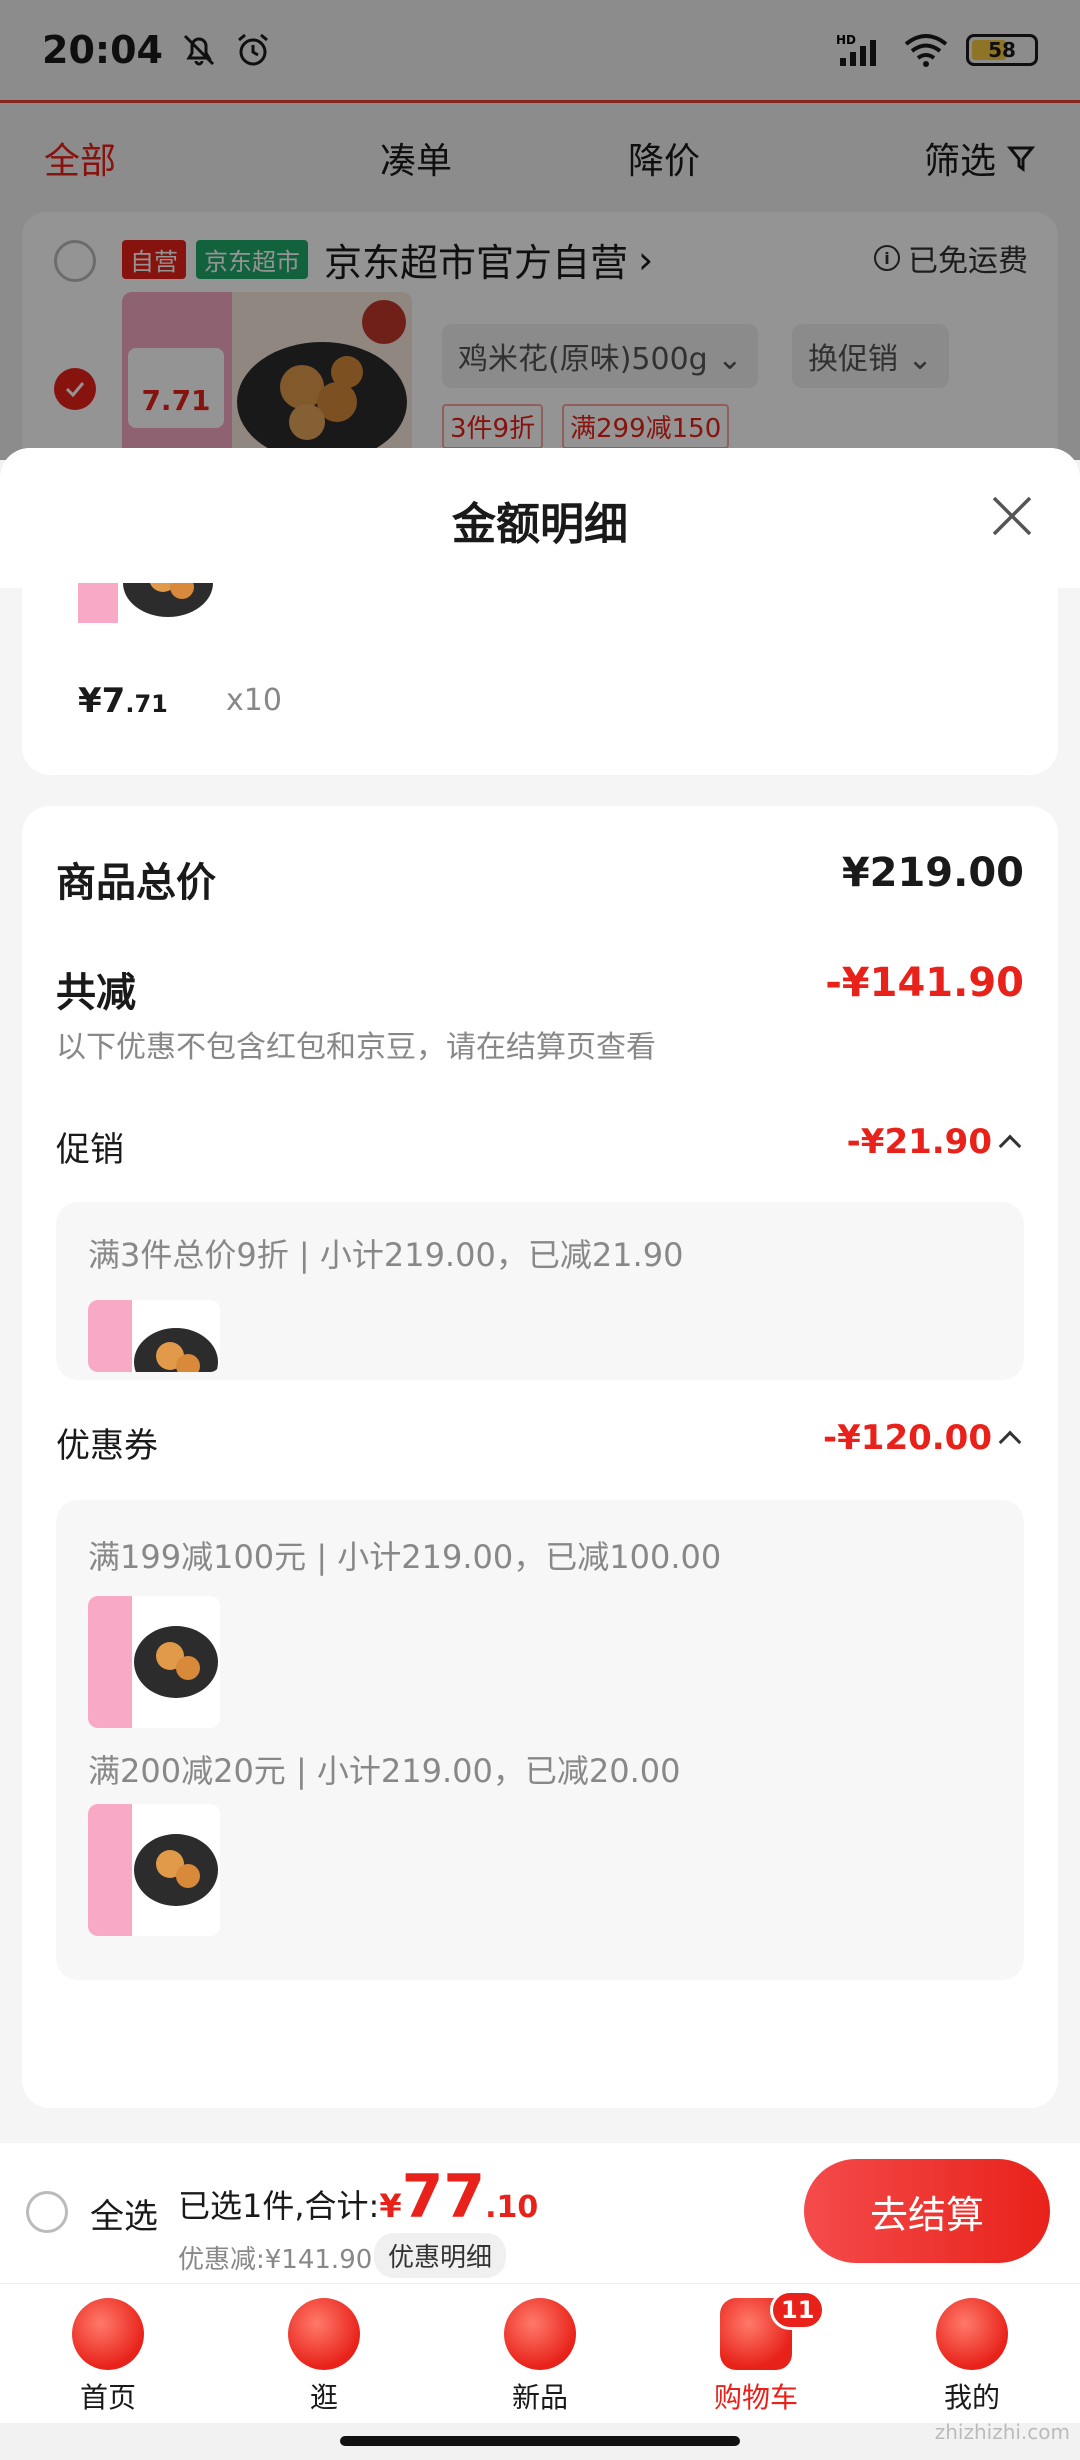  I want to click on home-icon, so click(108, 2334).